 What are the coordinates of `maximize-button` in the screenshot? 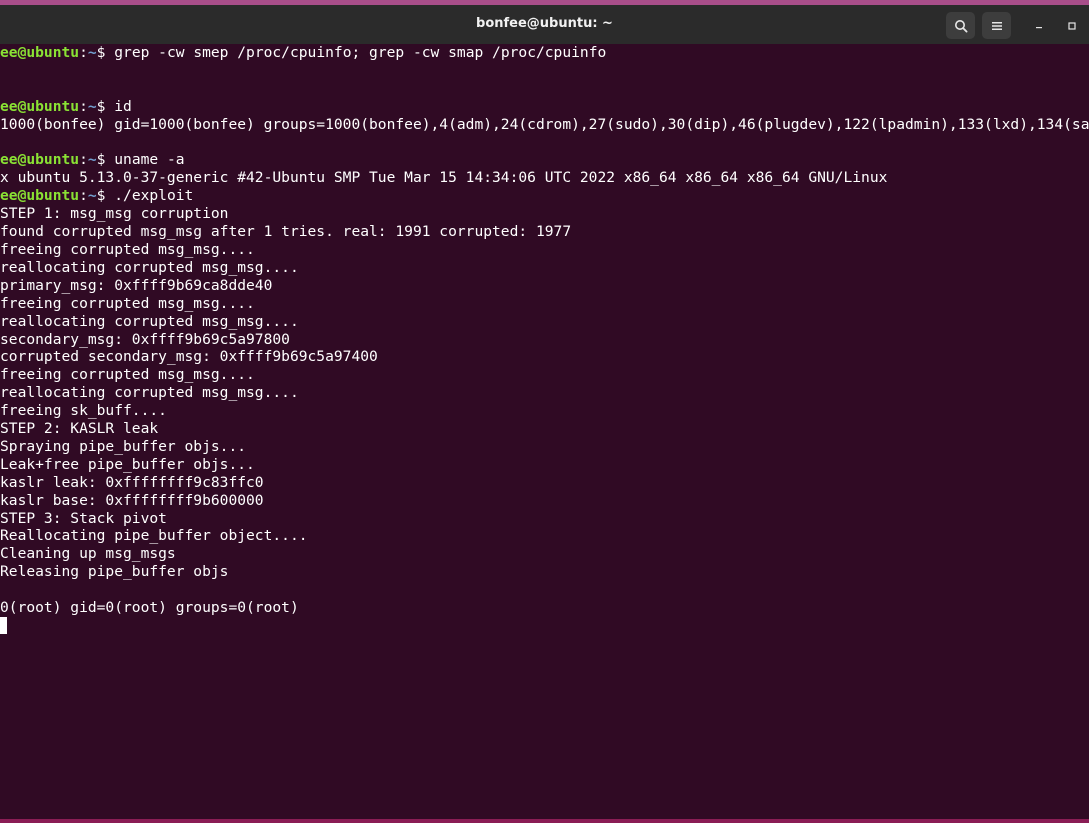 It's located at (1072, 26).